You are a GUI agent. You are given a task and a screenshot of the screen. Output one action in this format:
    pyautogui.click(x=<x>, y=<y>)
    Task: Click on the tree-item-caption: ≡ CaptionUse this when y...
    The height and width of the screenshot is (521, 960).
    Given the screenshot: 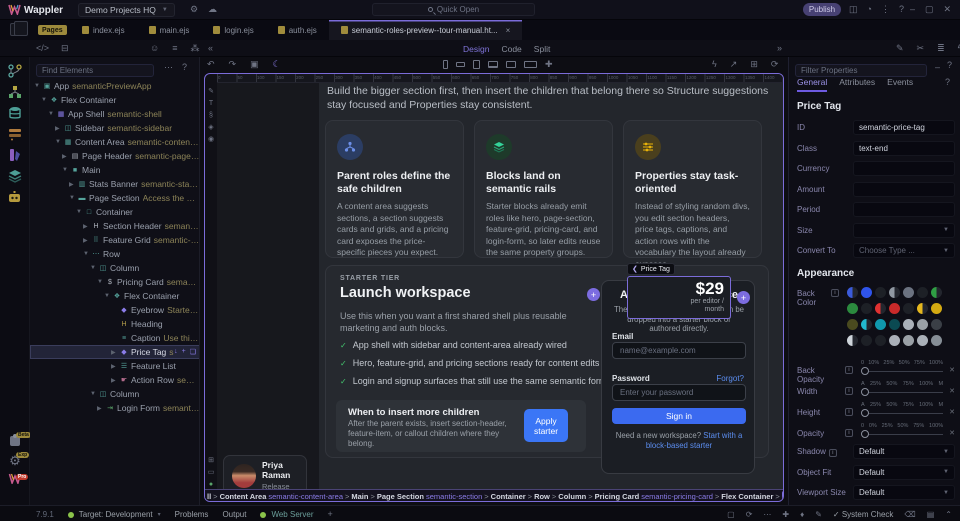 What is the action you would take?
    pyautogui.click(x=114, y=338)
    